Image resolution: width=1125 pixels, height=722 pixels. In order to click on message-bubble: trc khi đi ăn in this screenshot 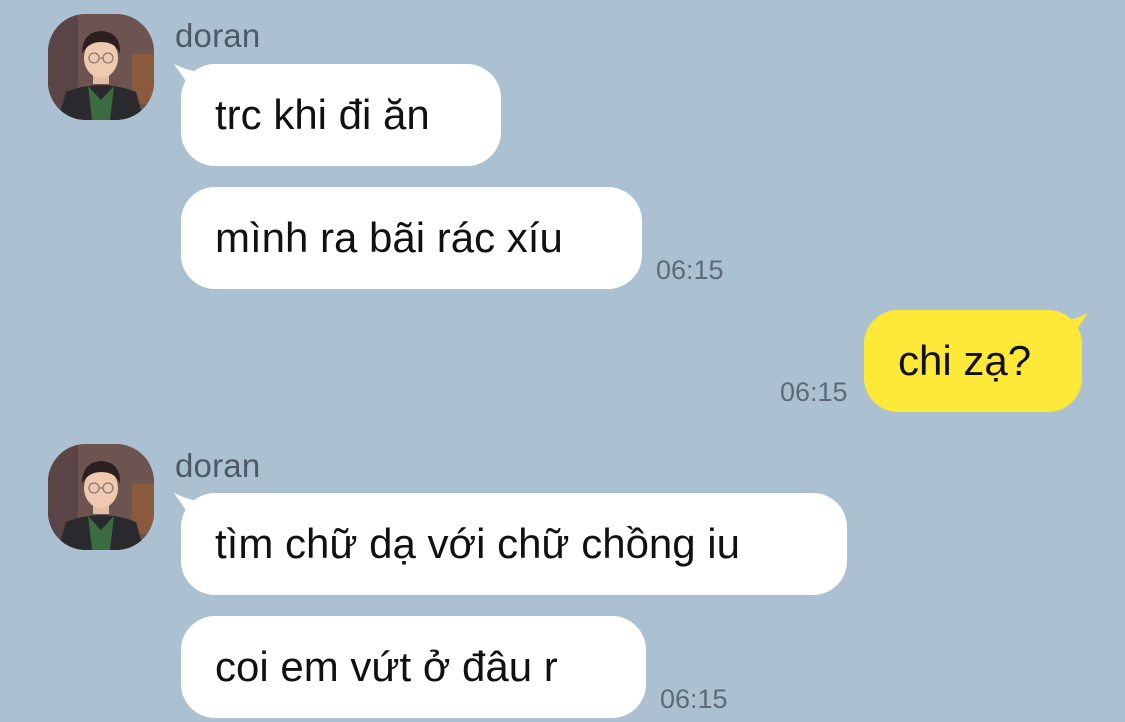, I will do `click(341, 115)`.